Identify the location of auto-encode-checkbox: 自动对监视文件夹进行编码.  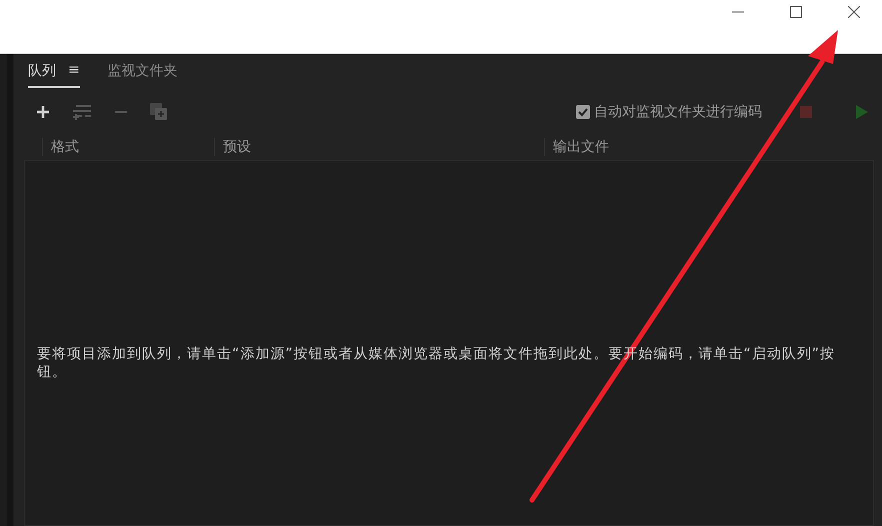
(669, 112).